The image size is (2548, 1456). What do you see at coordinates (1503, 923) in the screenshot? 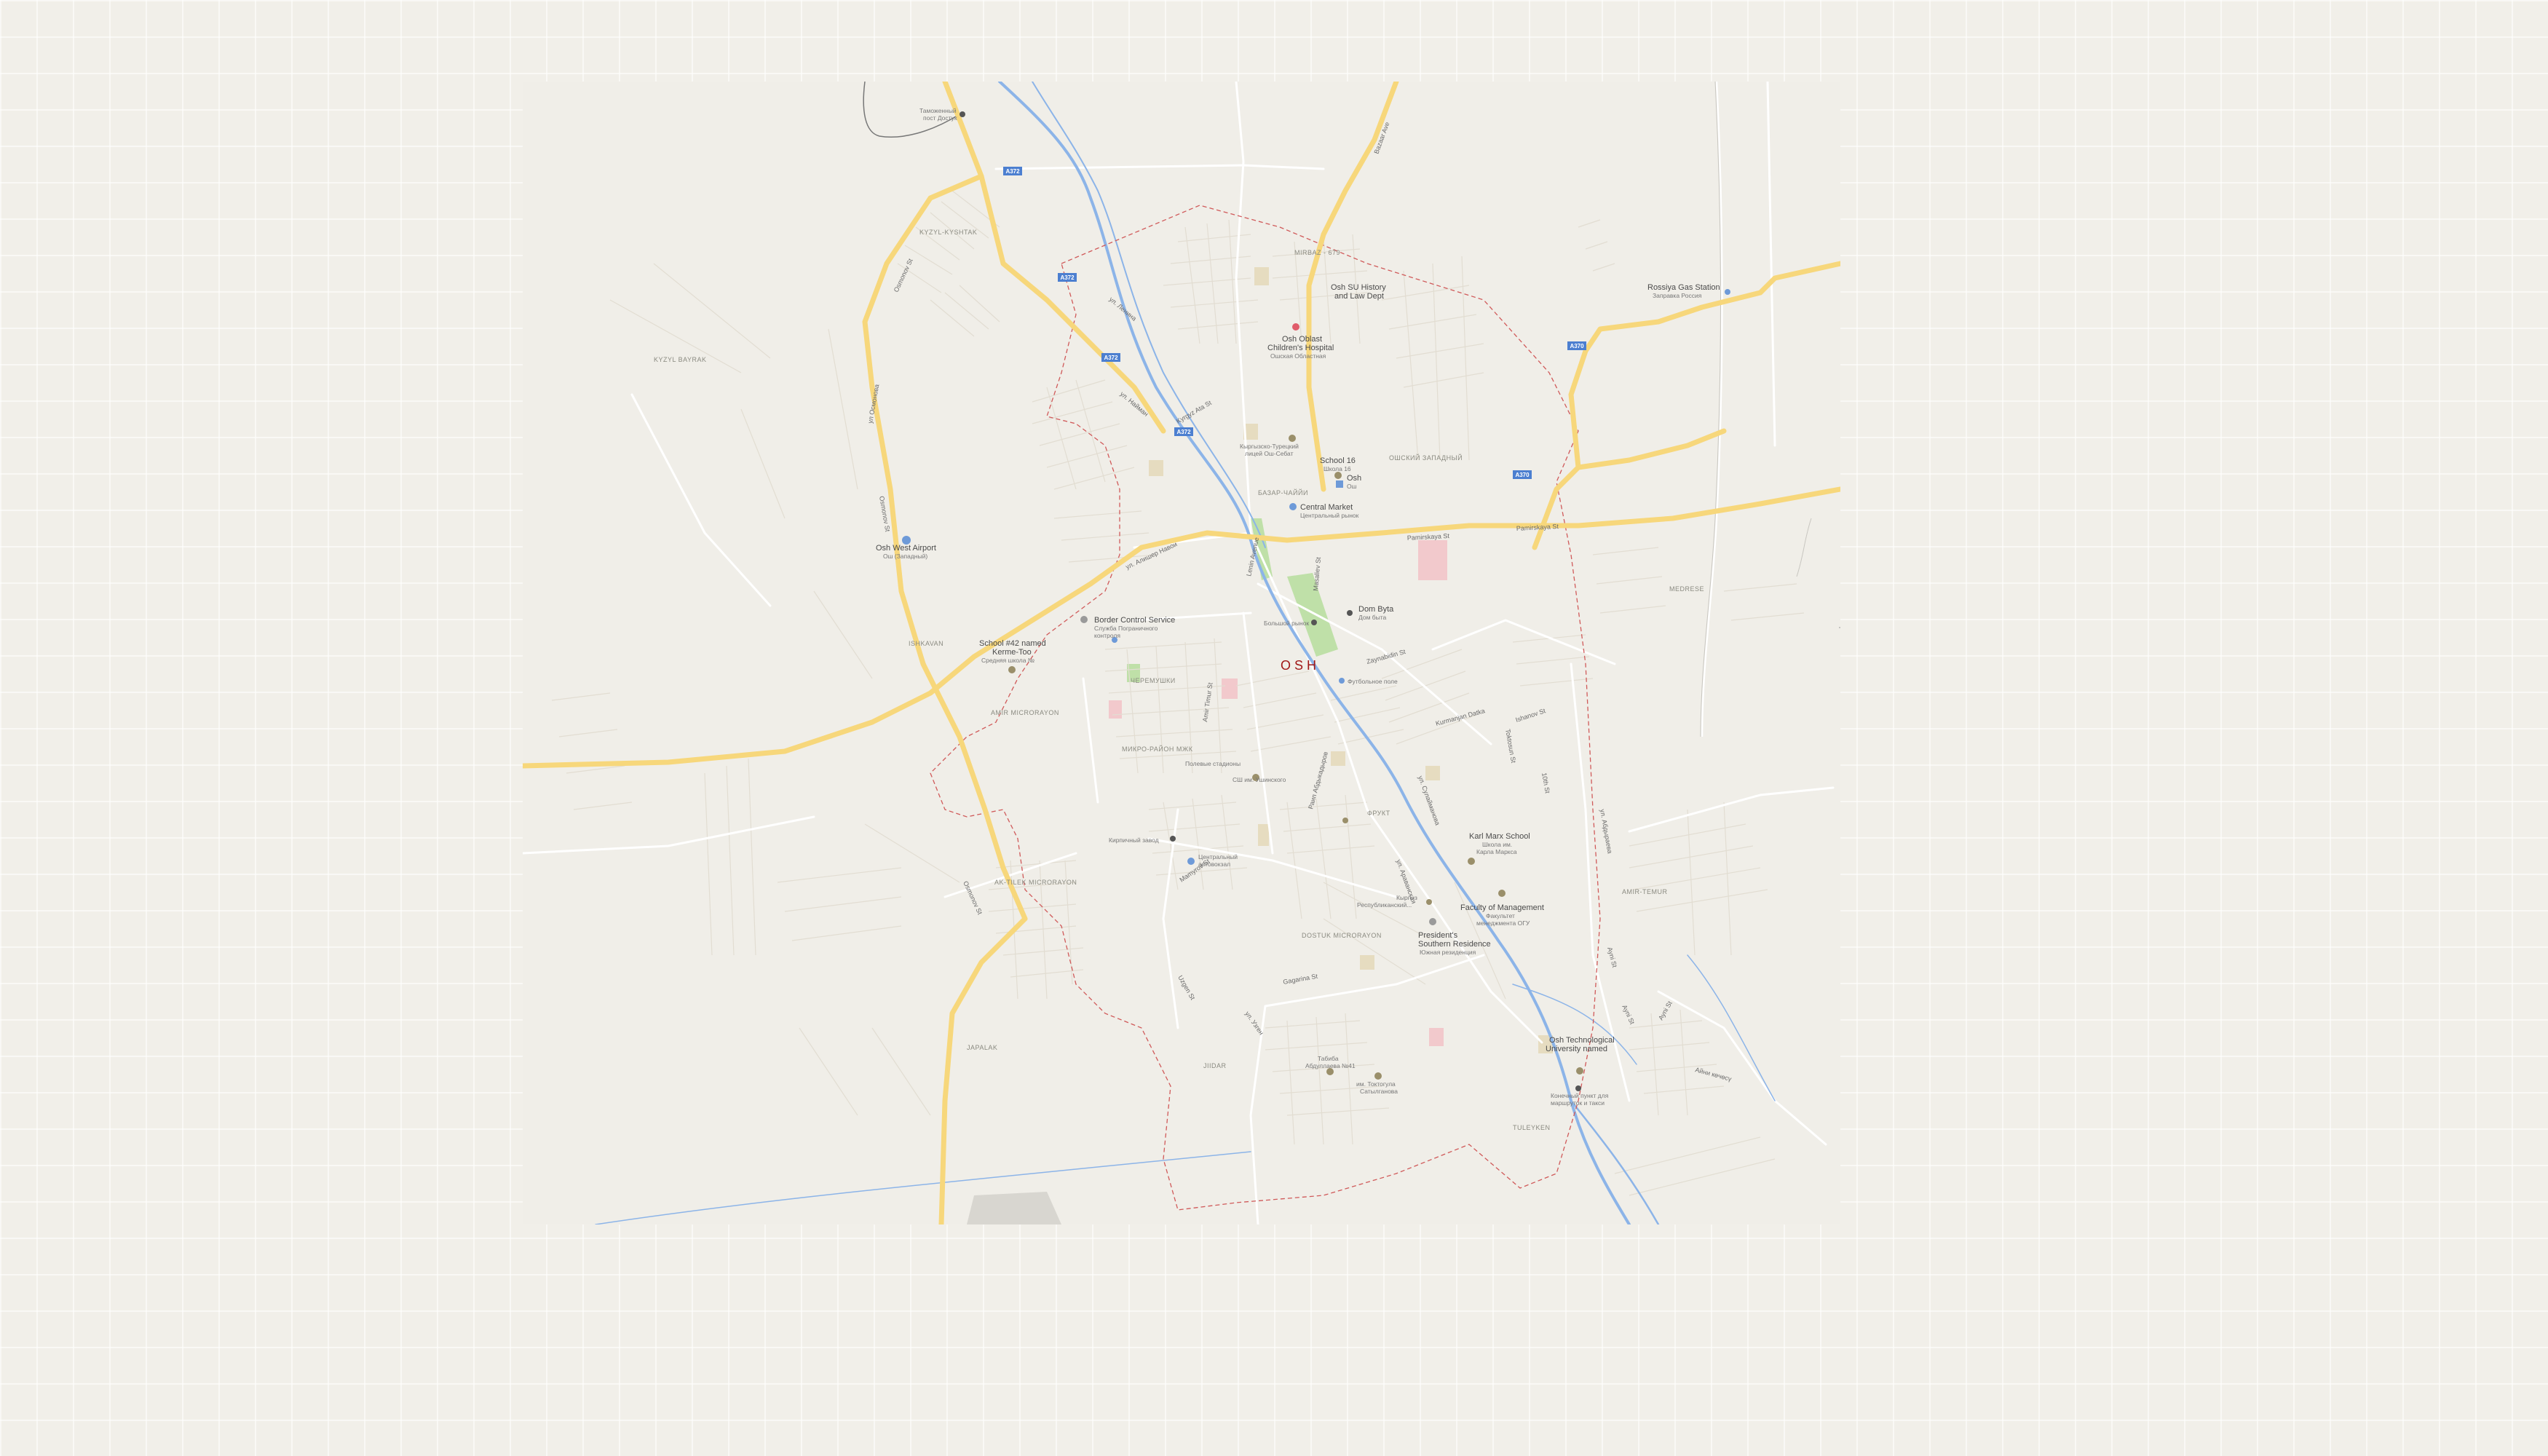
I see `poi-sublabel: менеджмента ОГУ` at bounding box center [1503, 923].